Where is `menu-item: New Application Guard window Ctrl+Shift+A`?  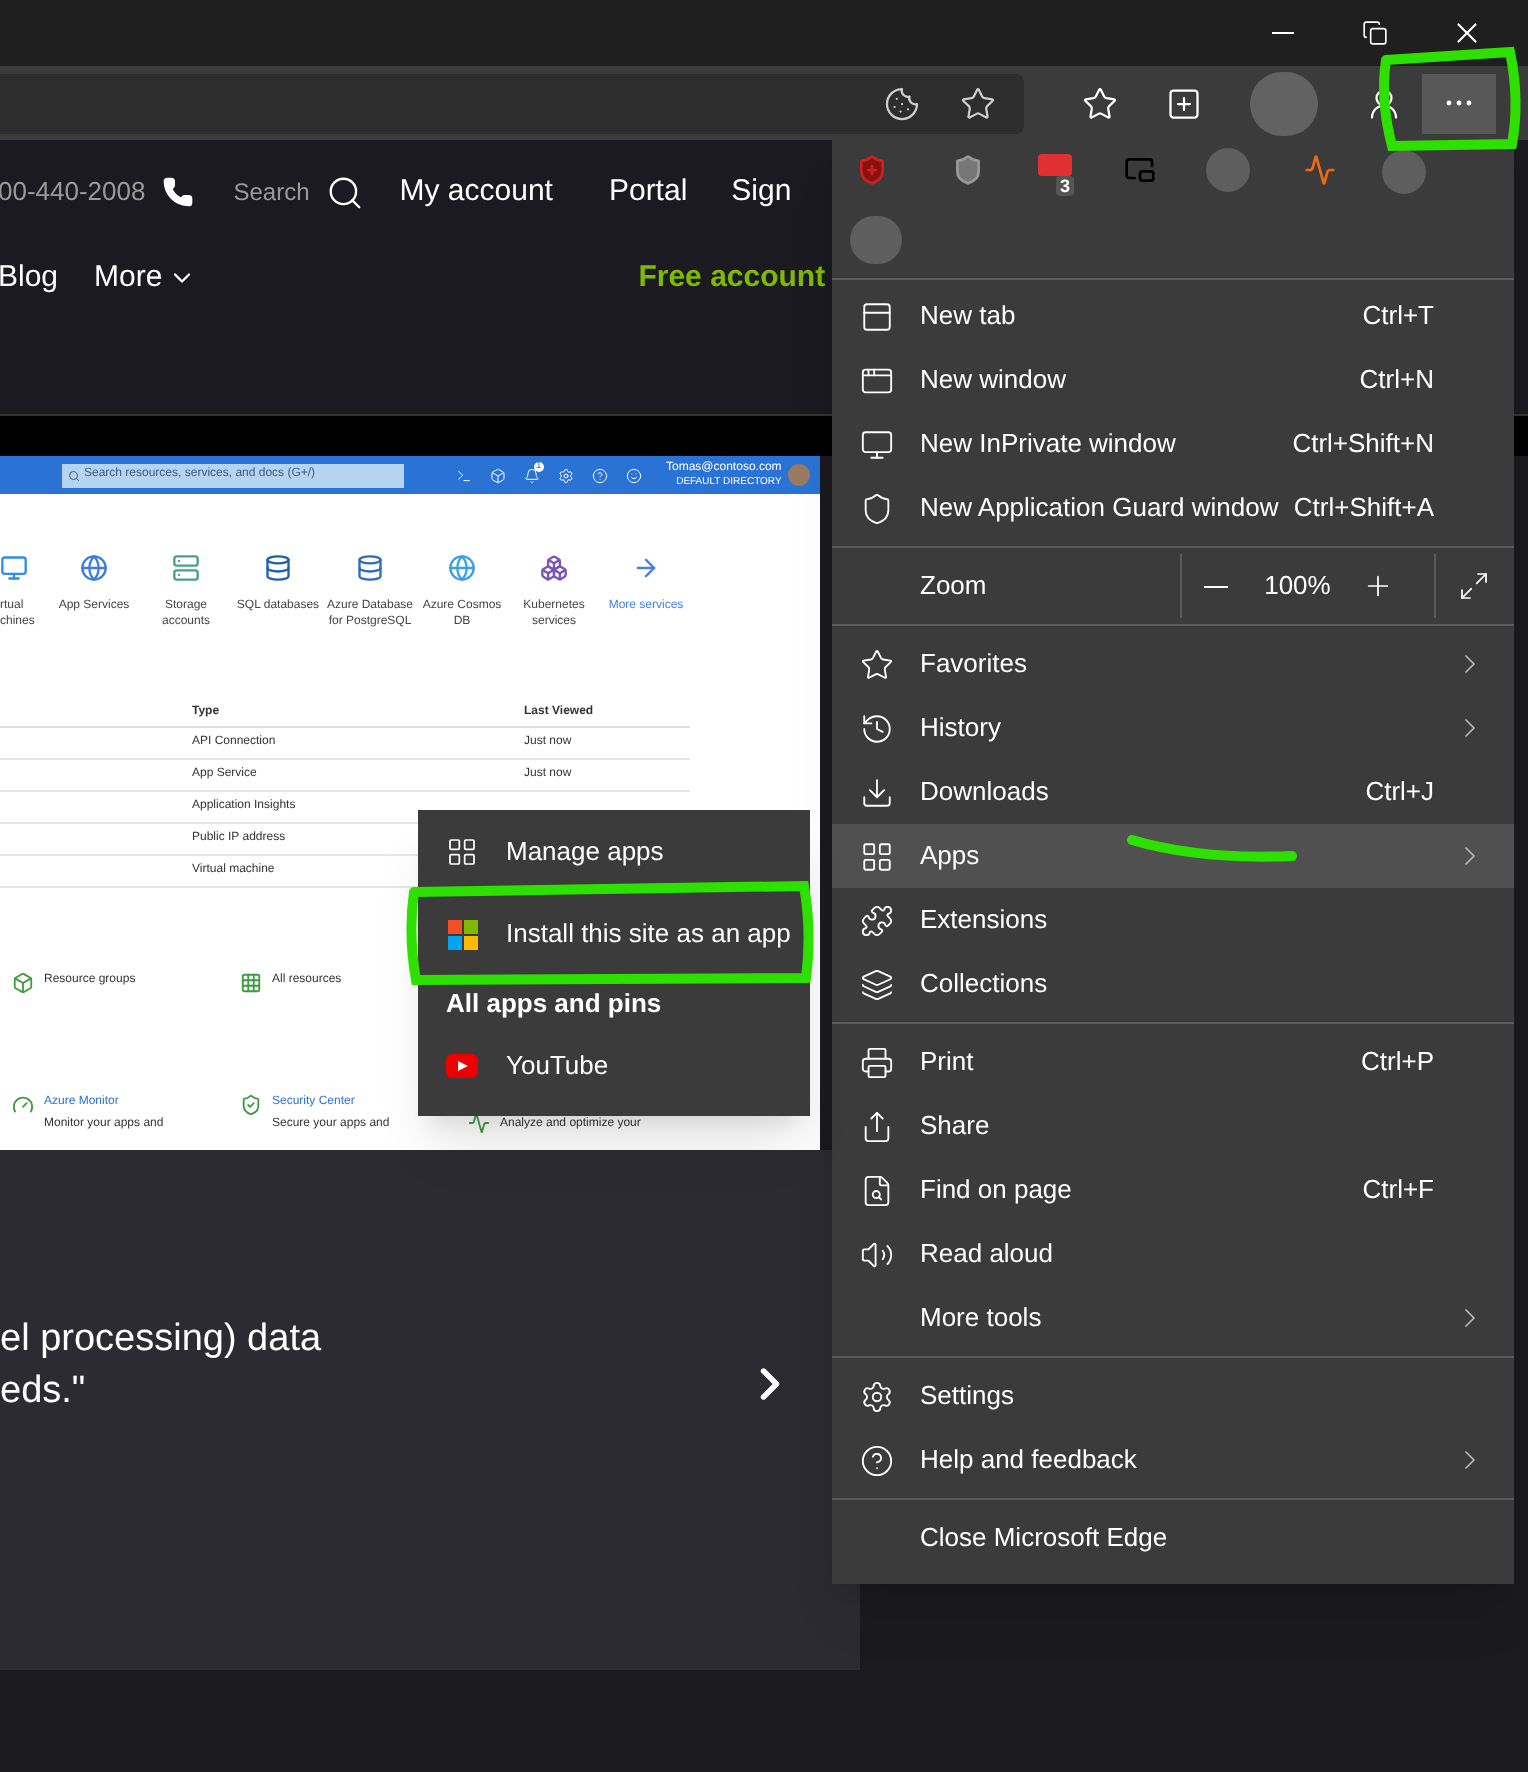
menu-item: New Application Guard window Ctrl+Shift+A is located at coordinates (1173, 508).